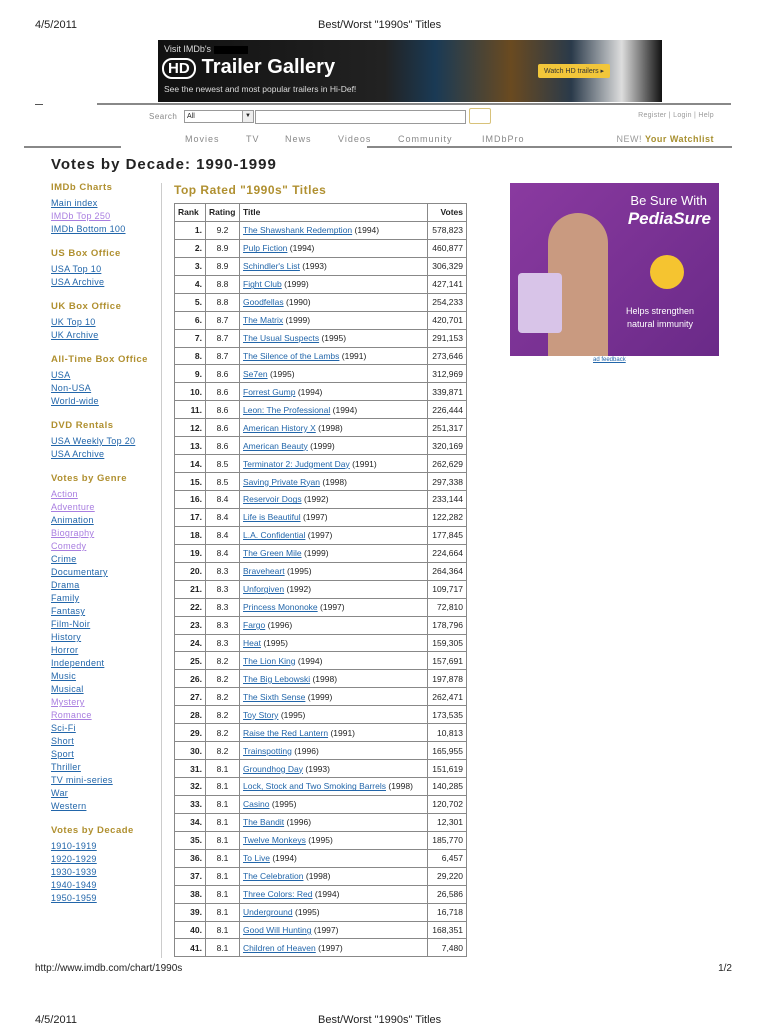 The width and height of the screenshot is (768, 1026). What do you see at coordinates (106, 859) in the screenshot?
I see `sidebar-link: 1920-1929` at bounding box center [106, 859].